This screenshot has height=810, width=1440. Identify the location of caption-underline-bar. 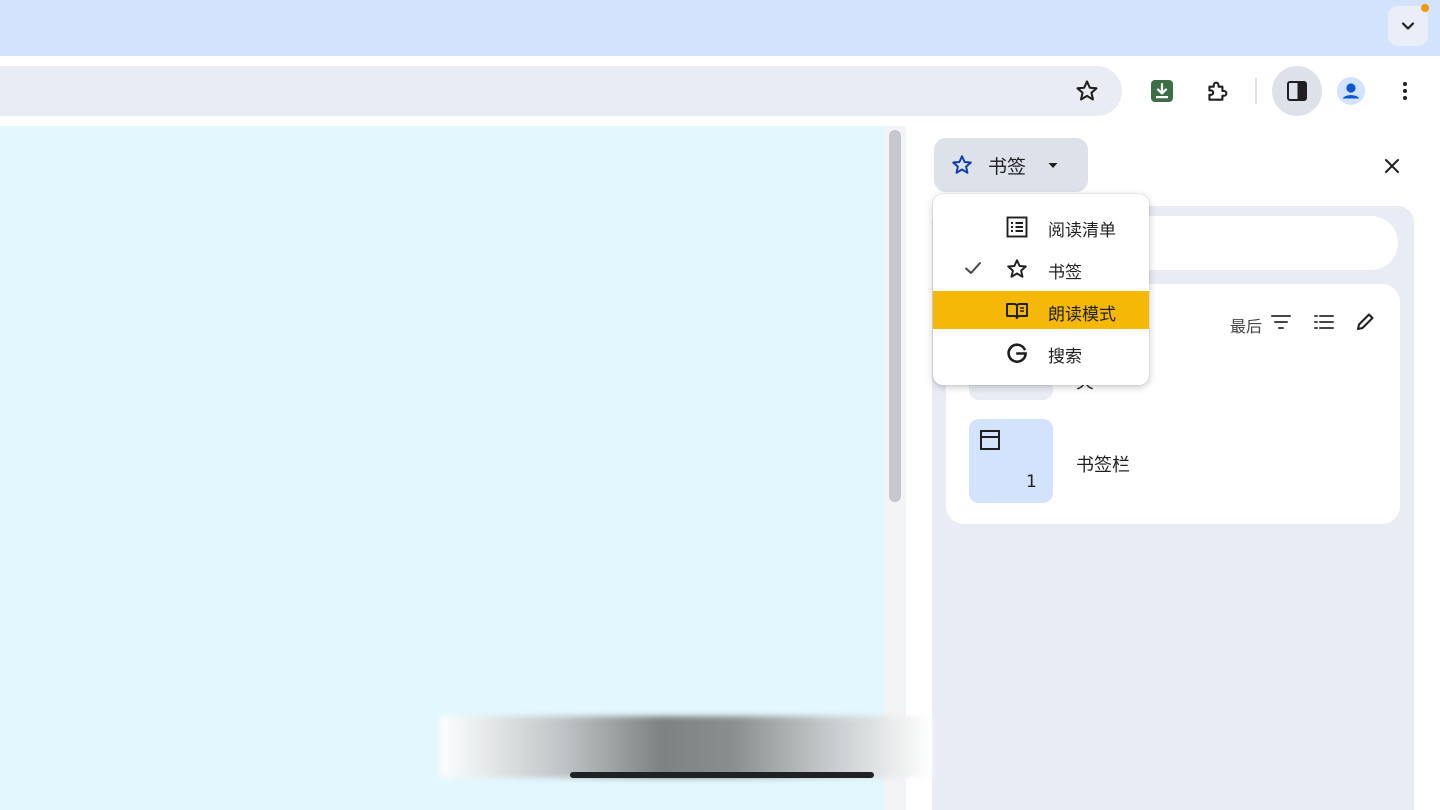
(722, 775).